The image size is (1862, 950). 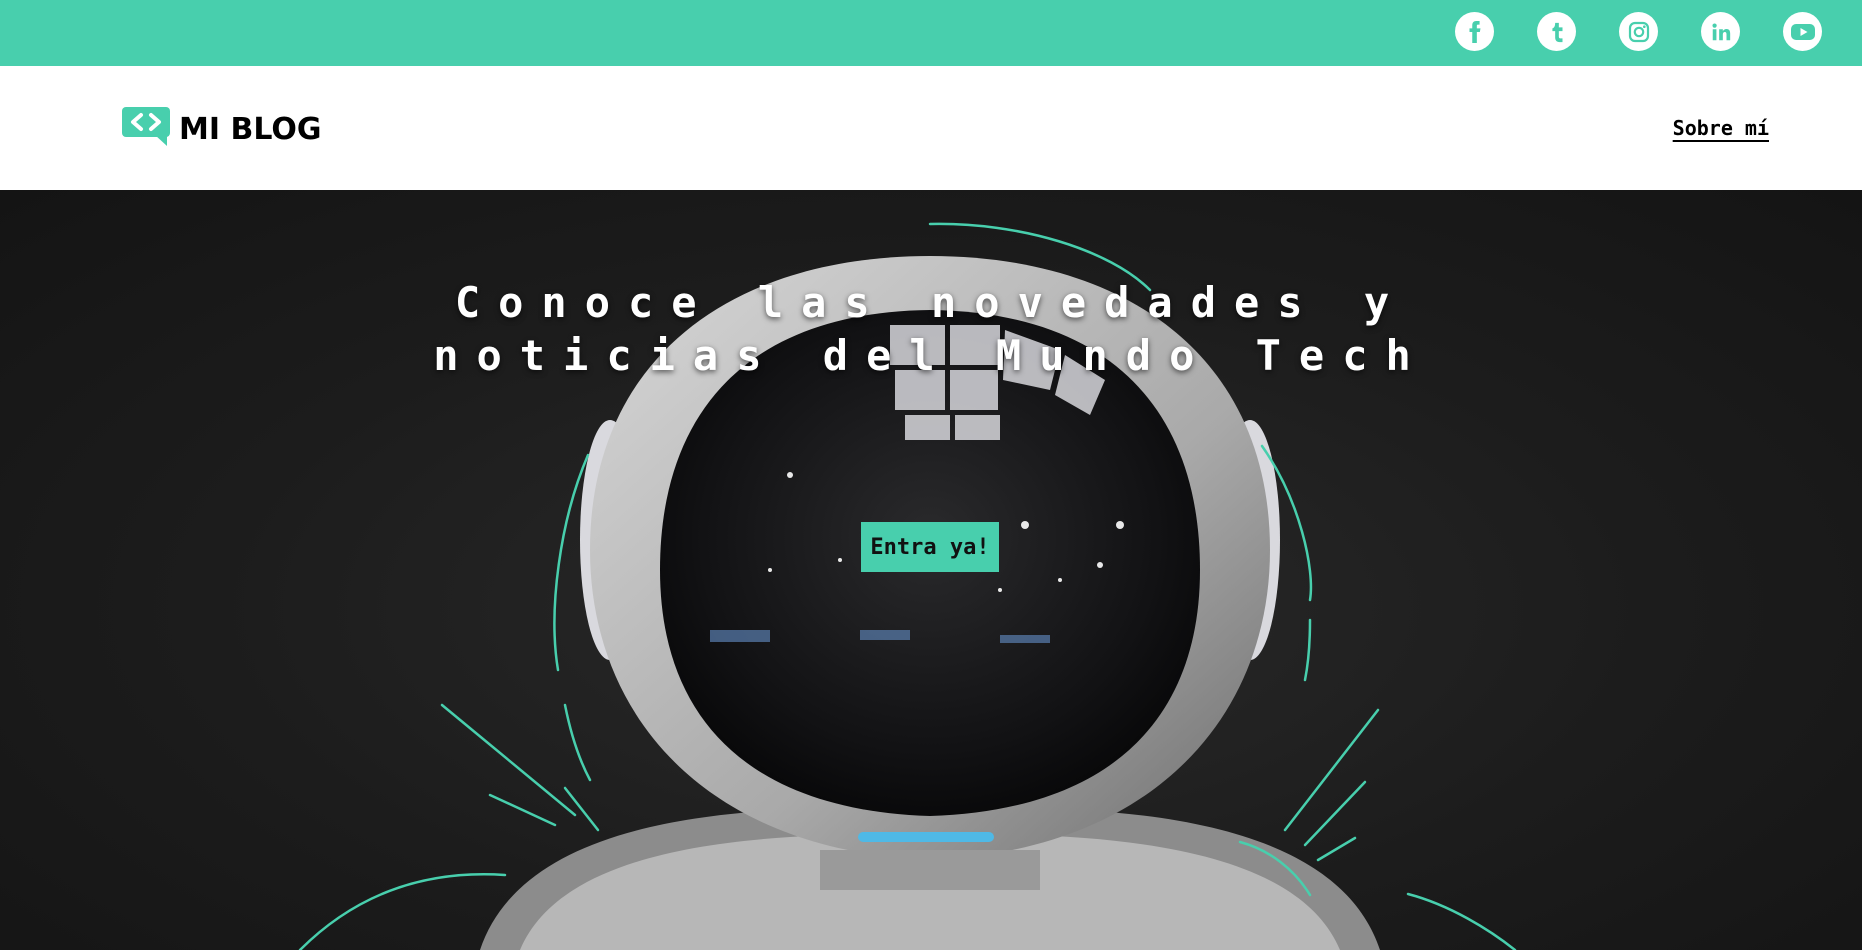 I want to click on social-links, so click(x=1638, y=31).